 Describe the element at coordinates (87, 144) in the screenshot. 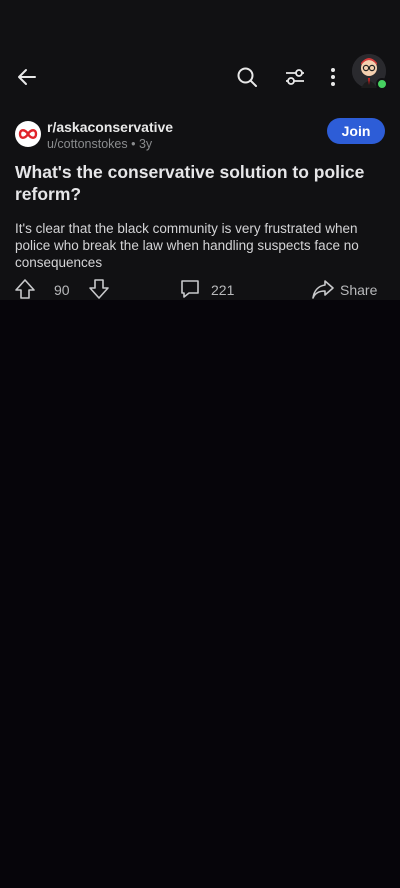

I see `author-name: u/cottonstokes` at that location.